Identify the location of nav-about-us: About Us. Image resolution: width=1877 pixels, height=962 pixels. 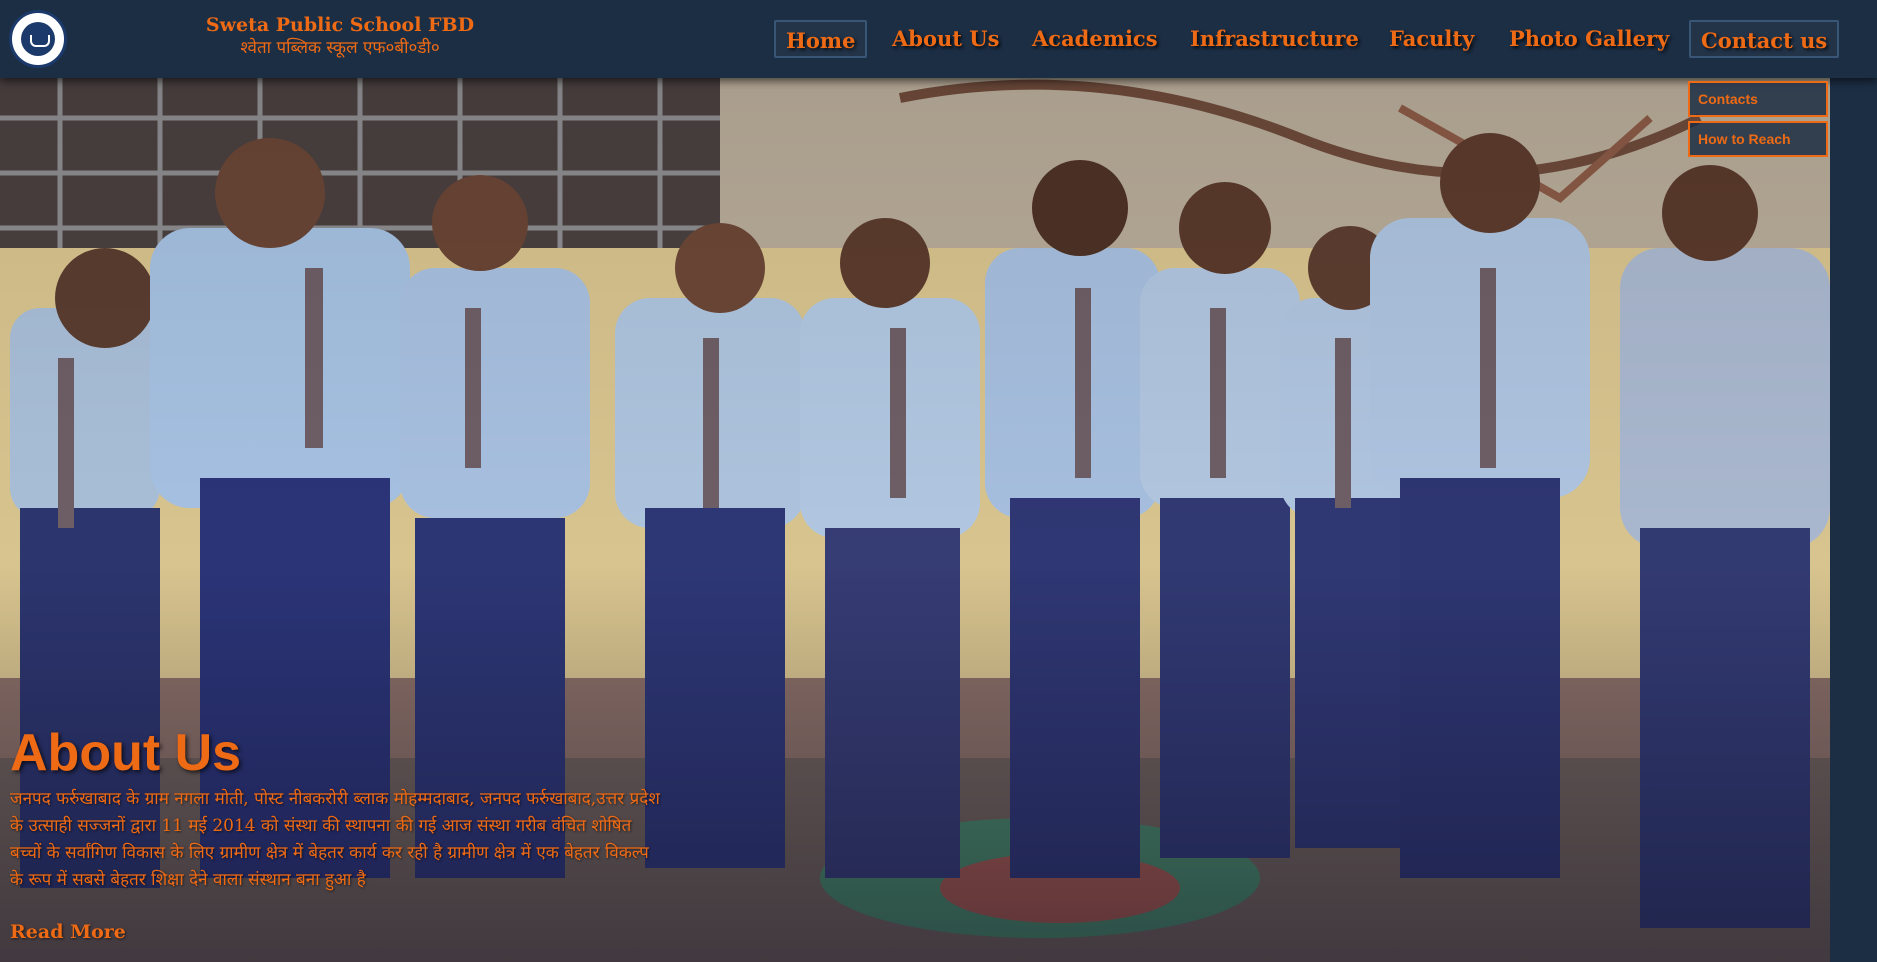
(945, 39).